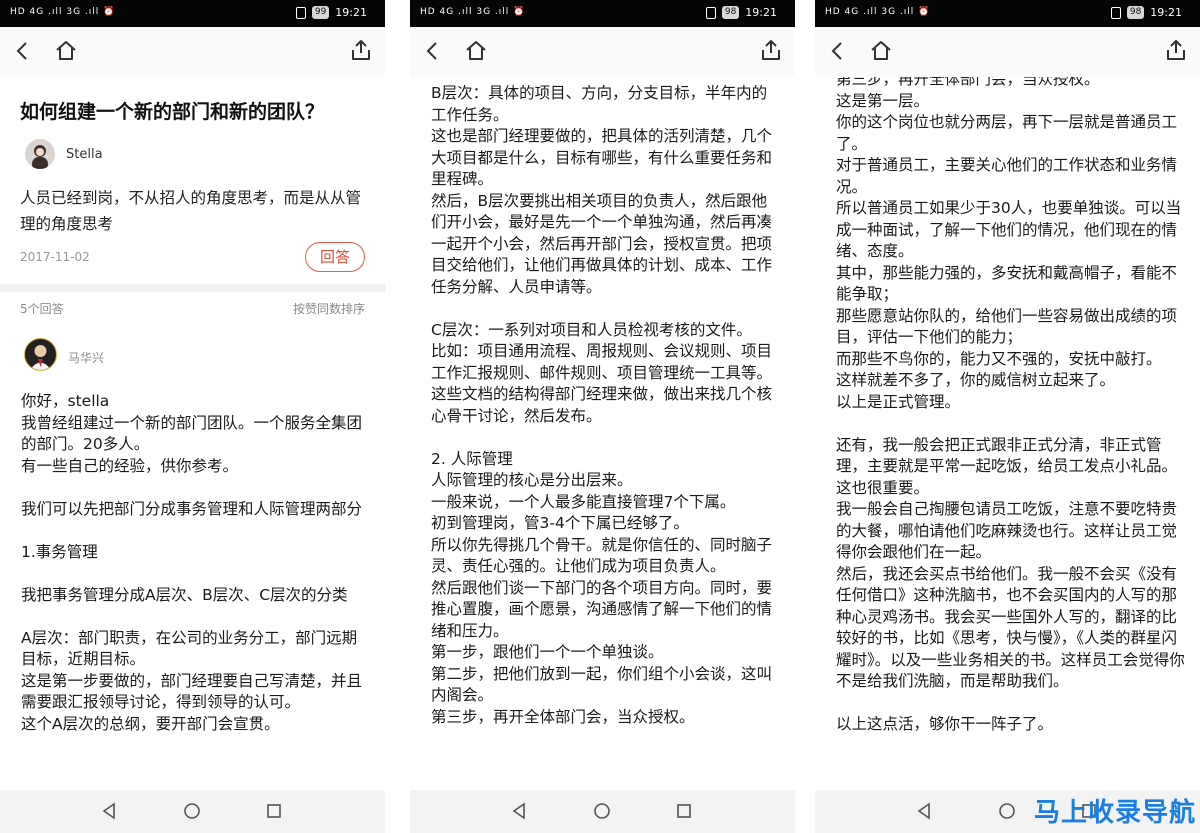 This screenshot has width=1200, height=833. What do you see at coordinates (335, 257) in the screenshot?
I see `answer-button: 回答` at bounding box center [335, 257].